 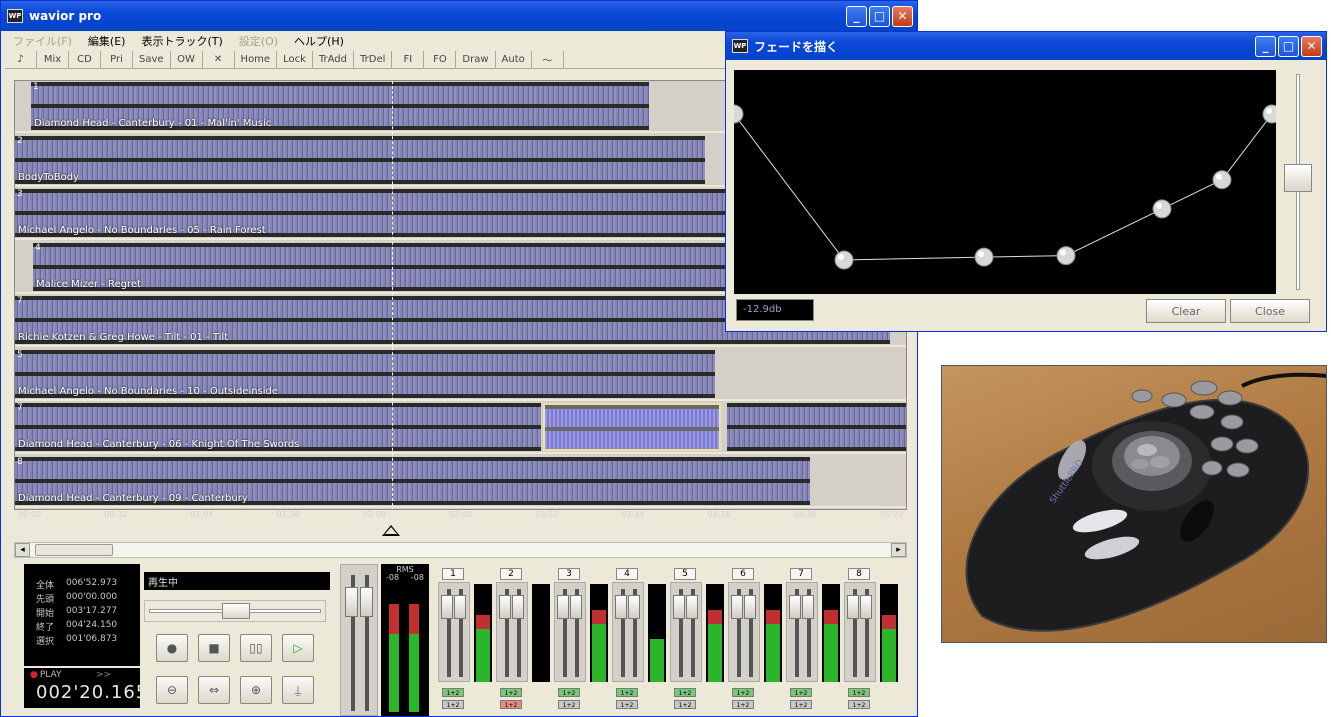 I want to click on toolbar-button: Lock, so click(x=295, y=59).